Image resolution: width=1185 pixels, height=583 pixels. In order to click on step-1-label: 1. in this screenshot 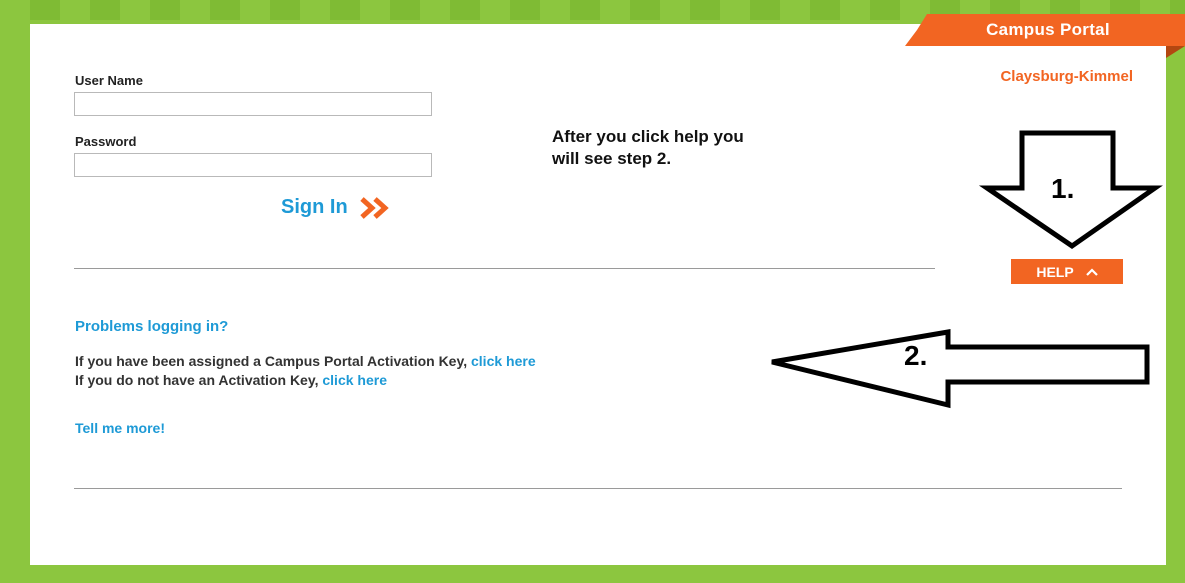, I will do `click(1062, 188)`.